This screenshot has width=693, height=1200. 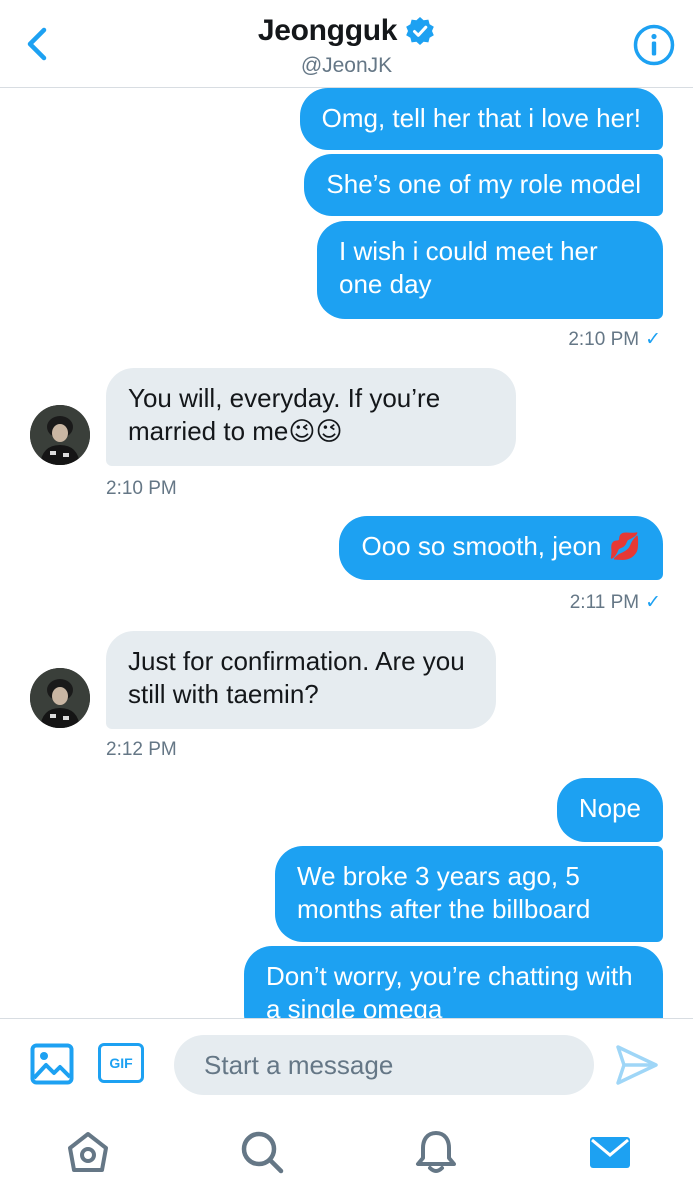 I want to click on message-timestamp: 2:11 PM ✓, so click(x=615, y=602).